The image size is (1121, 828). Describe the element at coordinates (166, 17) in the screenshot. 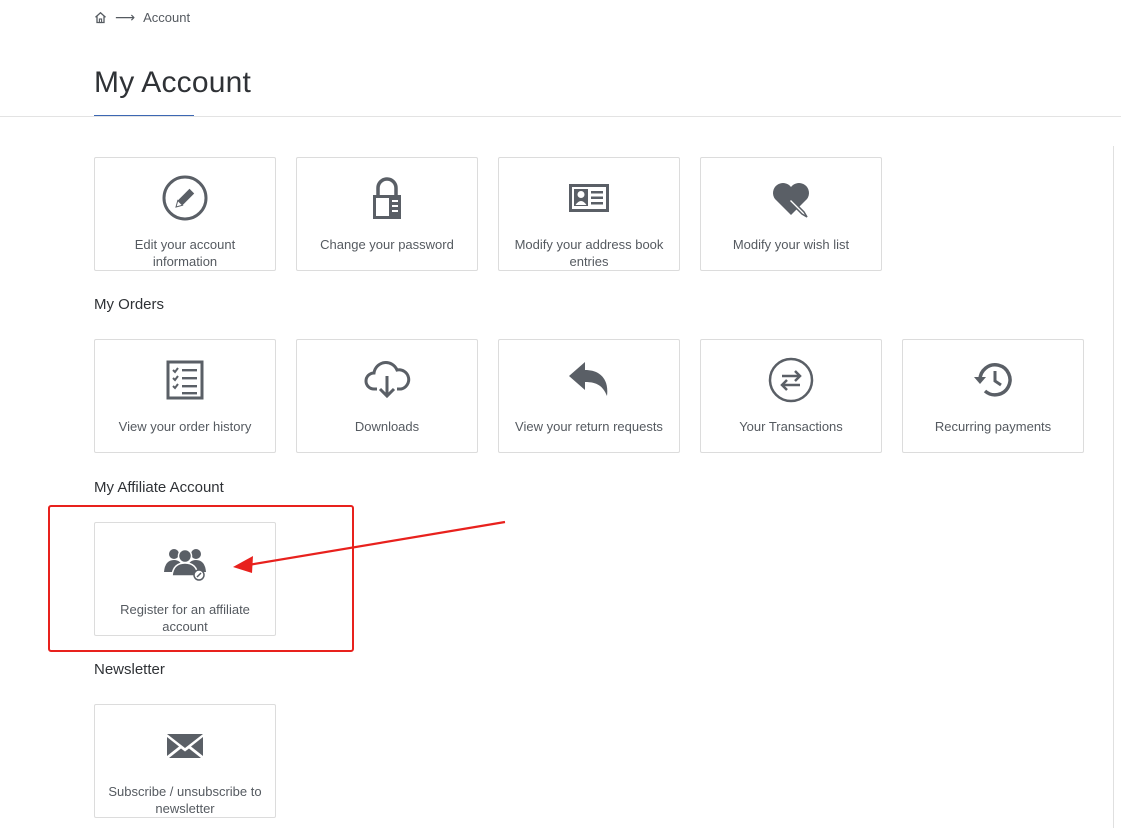

I see `breadcrumb-current: Account` at that location.